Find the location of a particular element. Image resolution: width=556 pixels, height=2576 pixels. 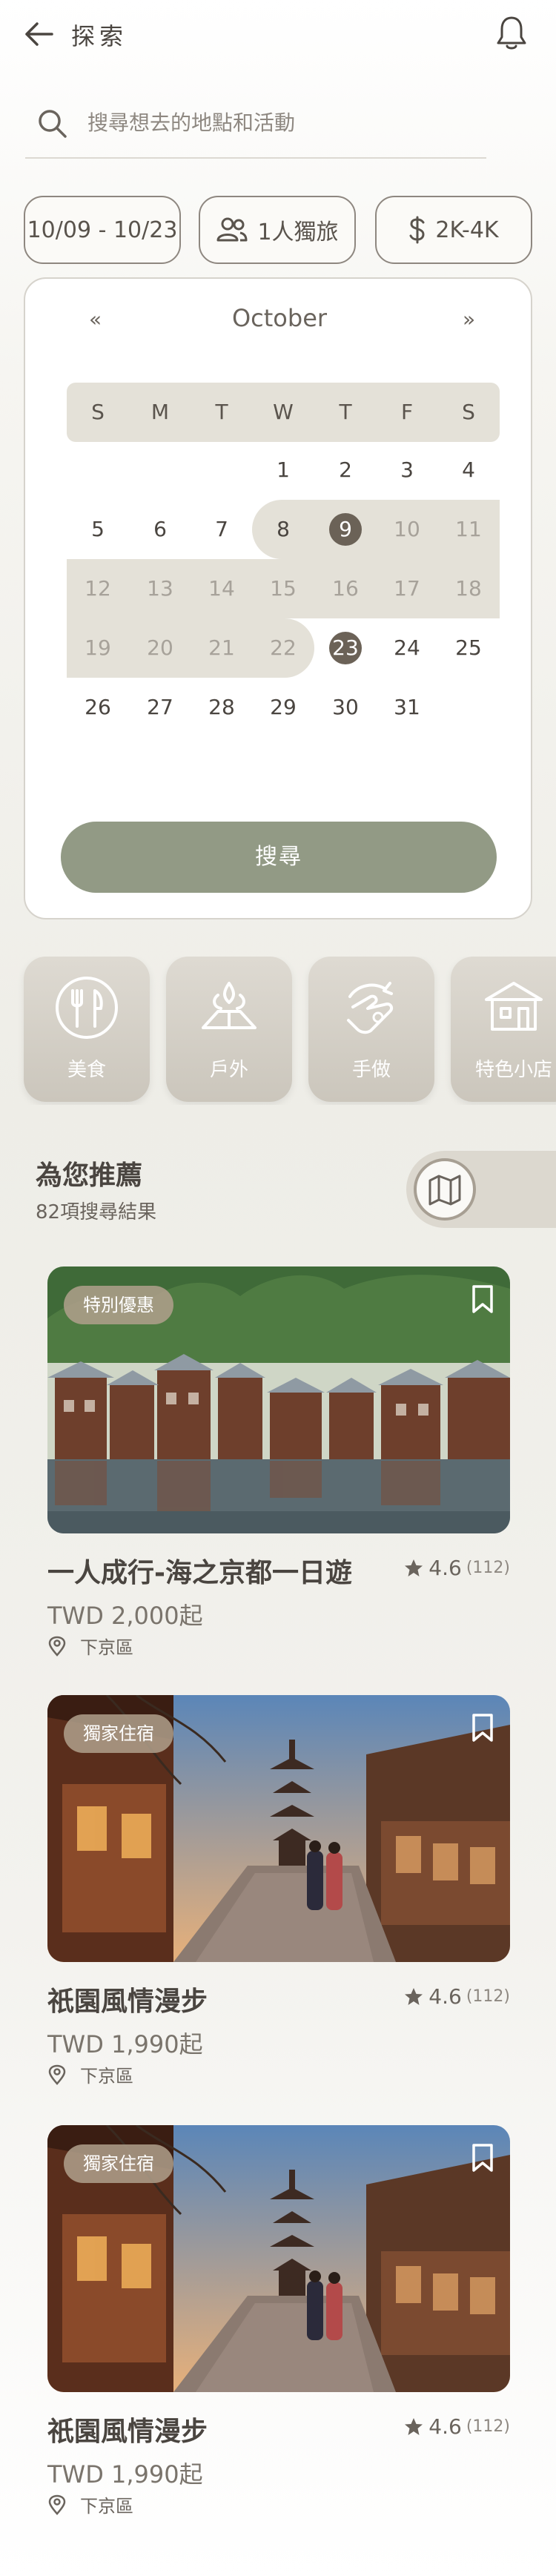

calendar-day: 2 is located at coordinates (345, 470).